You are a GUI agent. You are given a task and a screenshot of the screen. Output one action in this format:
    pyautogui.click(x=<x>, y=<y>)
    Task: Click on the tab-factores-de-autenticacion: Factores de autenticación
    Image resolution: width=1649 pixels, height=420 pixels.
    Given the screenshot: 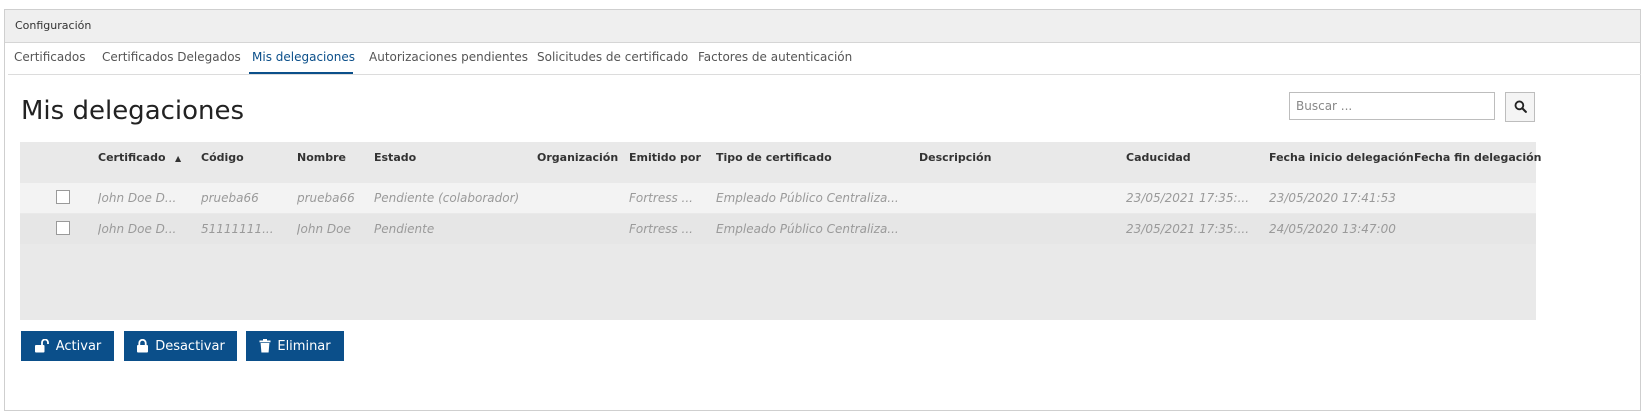 What is the action you would take?
    pyautogui.click(x=775, y=62)
    